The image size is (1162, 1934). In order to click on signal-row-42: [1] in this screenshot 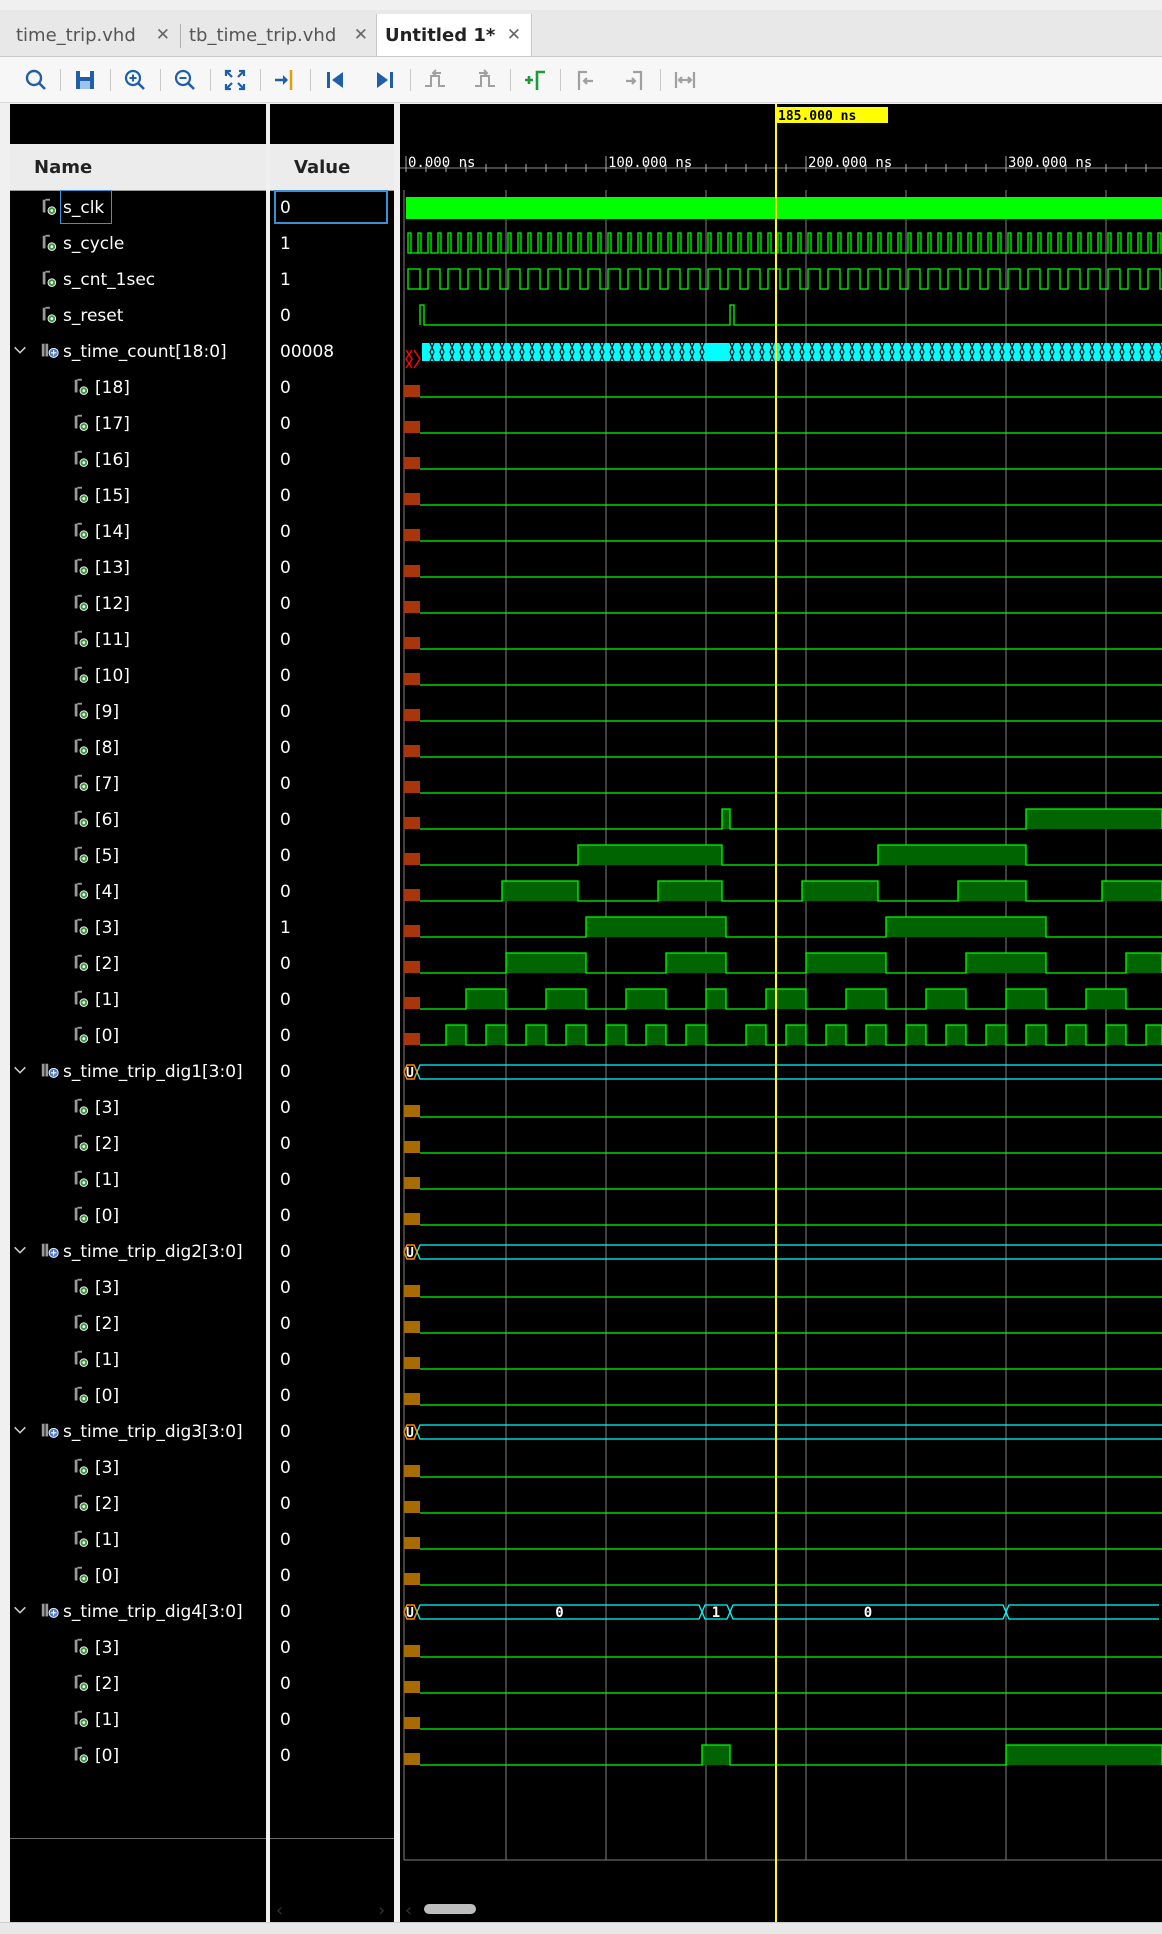, I will do `click(95, 1720)`.